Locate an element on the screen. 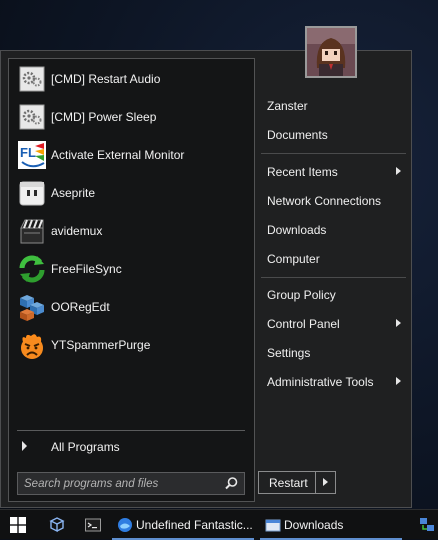 The width and height of the screenshot is (438, 540). search-box is located at coordinates (131, 483).